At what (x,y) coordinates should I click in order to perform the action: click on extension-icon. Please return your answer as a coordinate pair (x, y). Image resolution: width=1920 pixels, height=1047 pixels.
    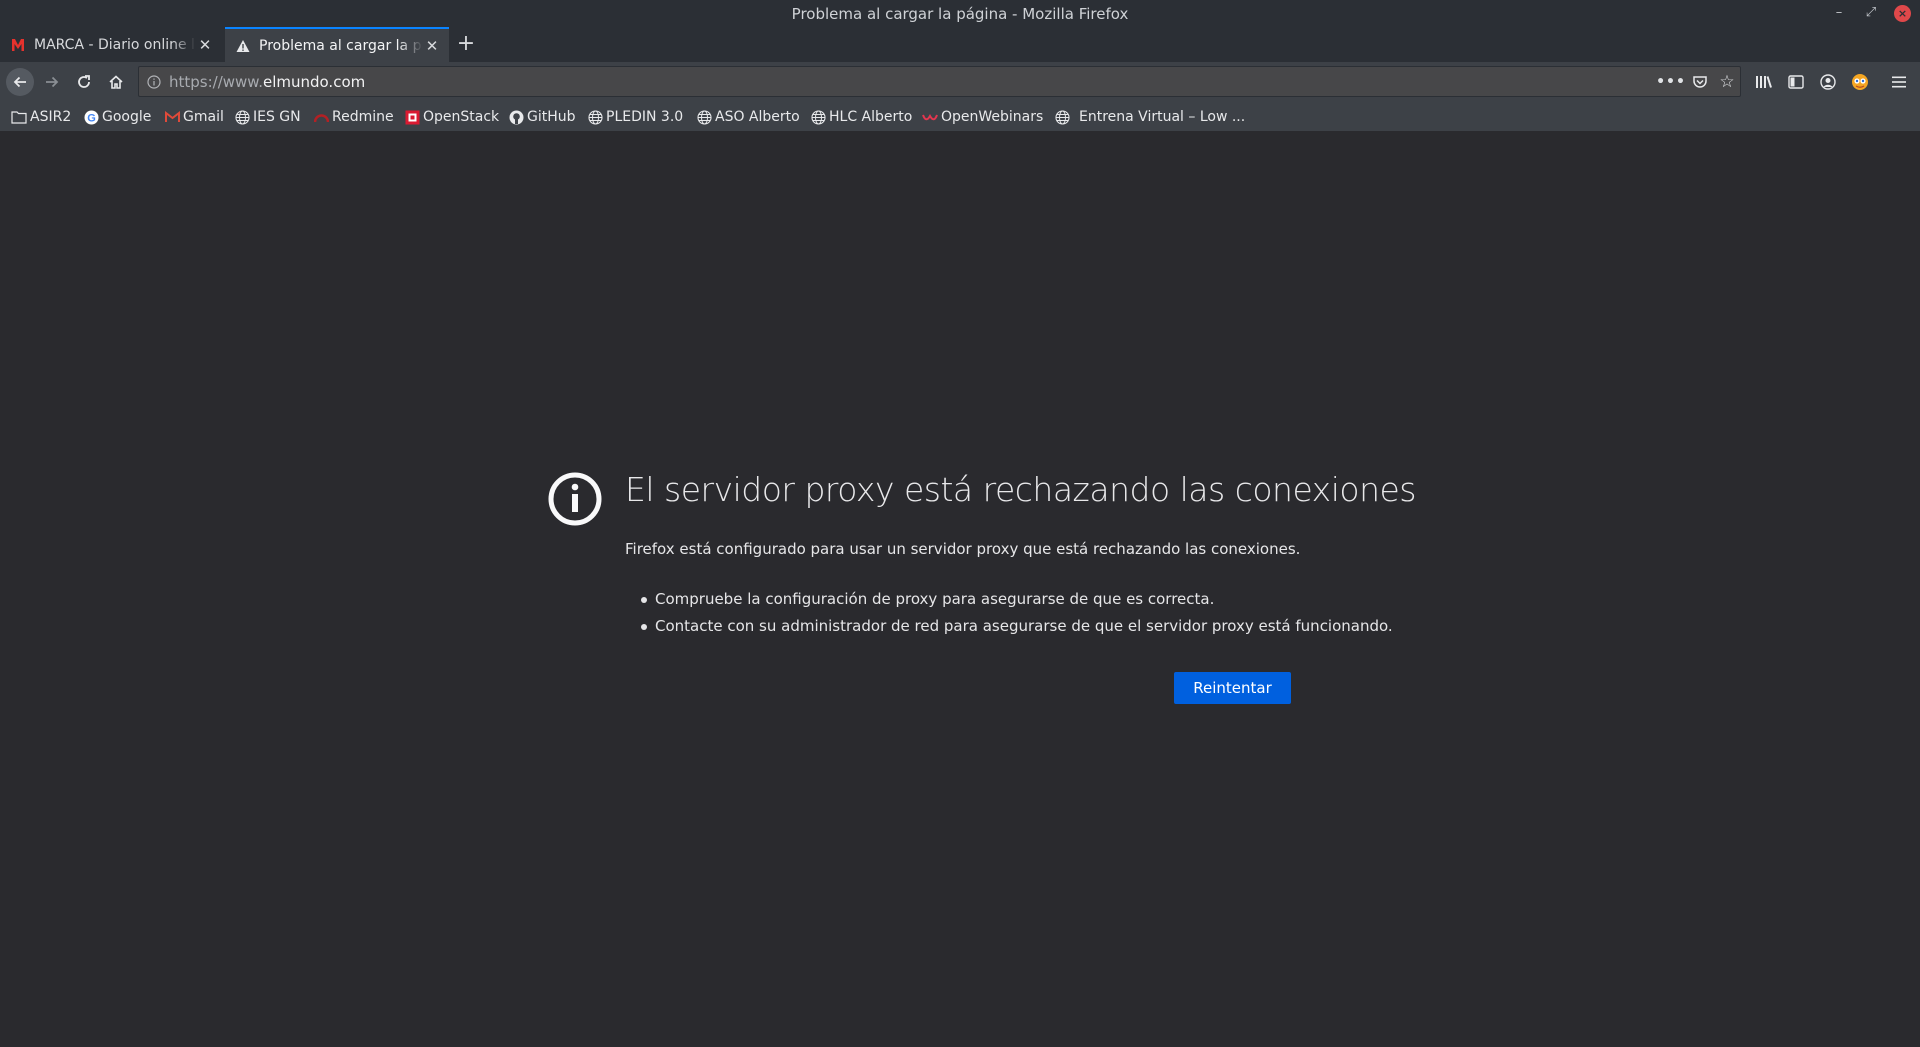
    Looking at the image, I should click on (1860, 82).